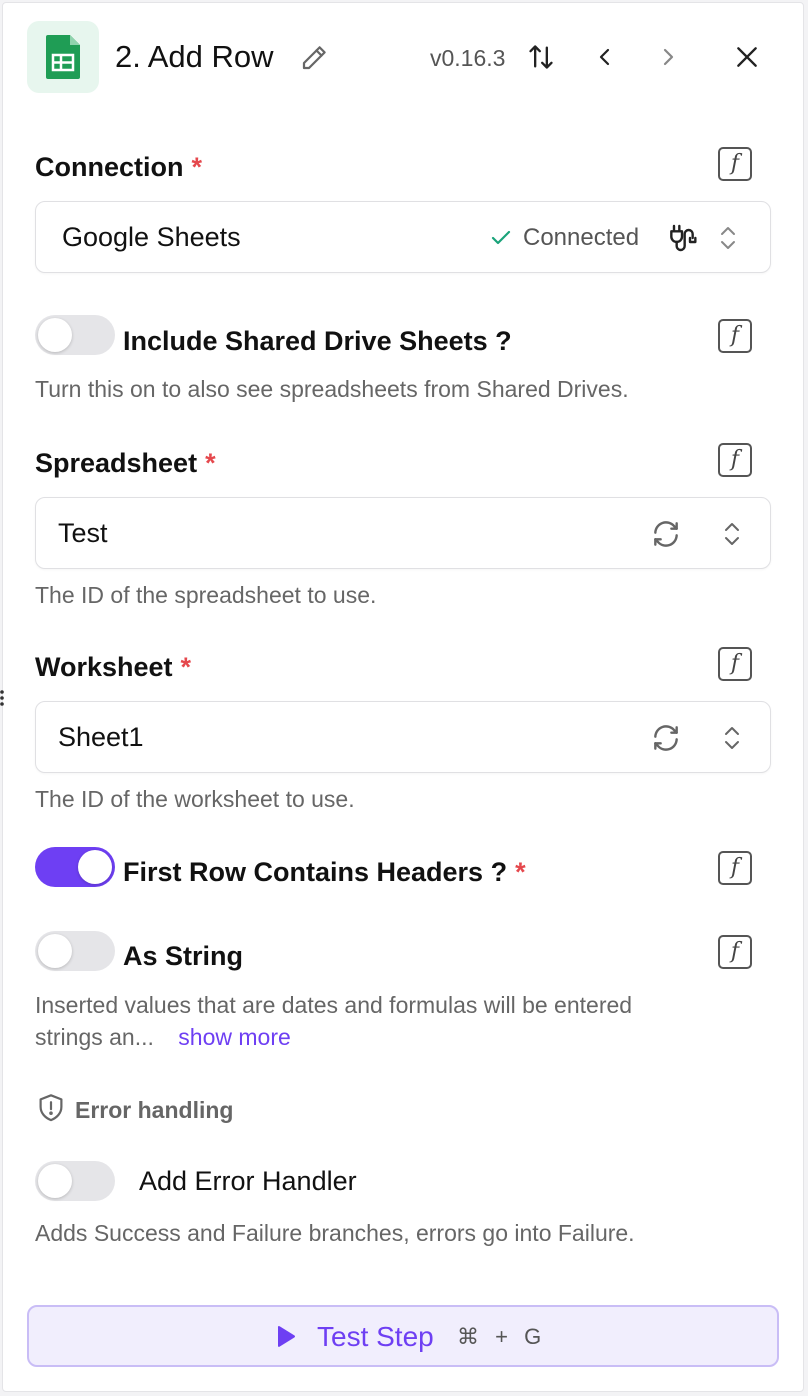 The width and height of the screenshot is (808, 1396). What do you see at coordinates (109, 167) in the screenshot?
I see `connection-label-text: Connection` at bounding box center [109, 167].